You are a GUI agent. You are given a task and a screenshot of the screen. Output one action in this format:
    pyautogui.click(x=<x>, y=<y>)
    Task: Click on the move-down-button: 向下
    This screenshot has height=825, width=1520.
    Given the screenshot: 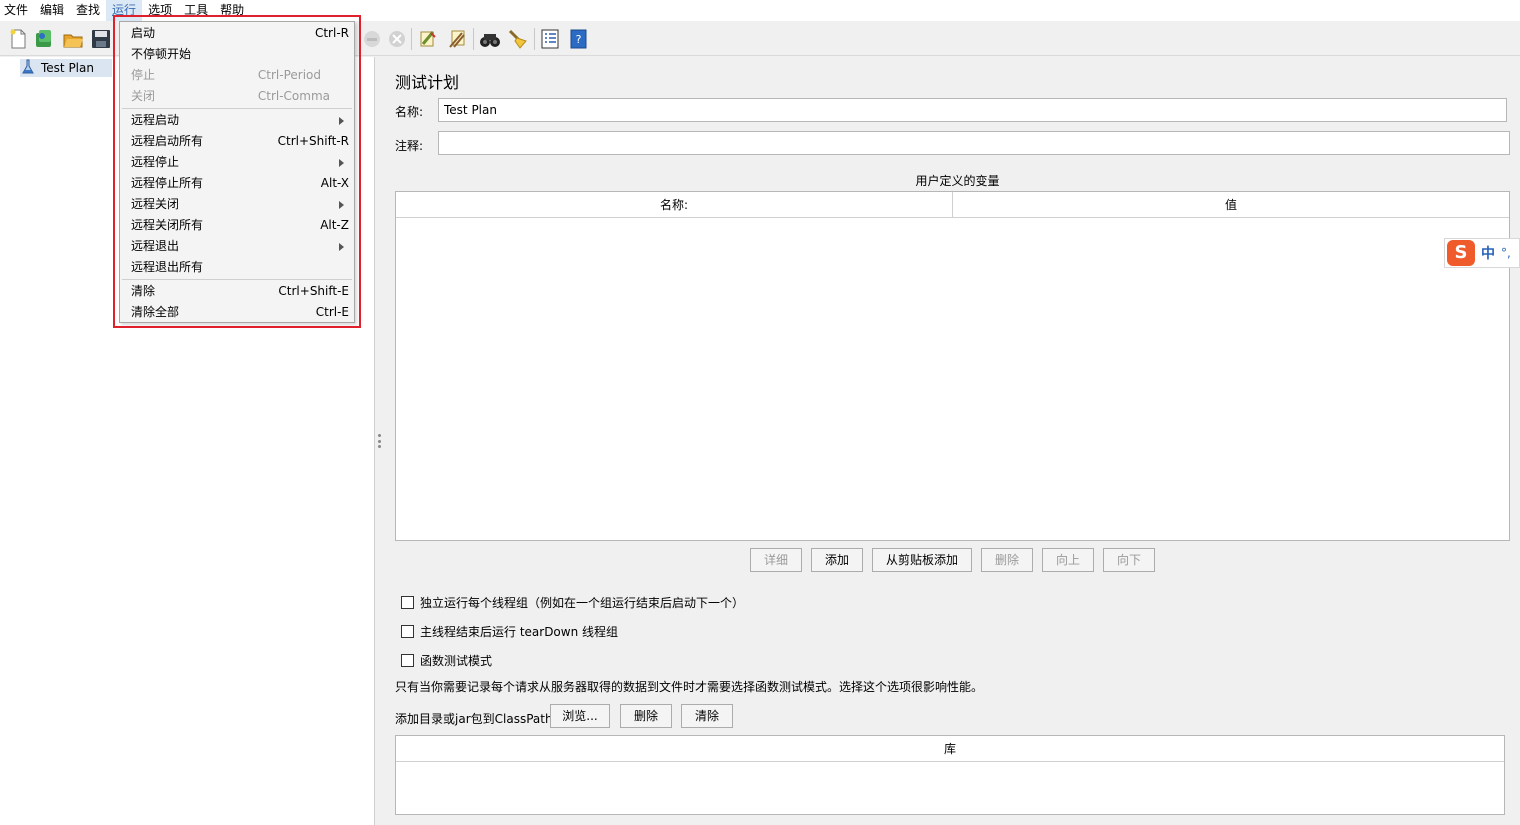 What is the action you would take?
    pyautogui.click(x=1129, y=560)
    